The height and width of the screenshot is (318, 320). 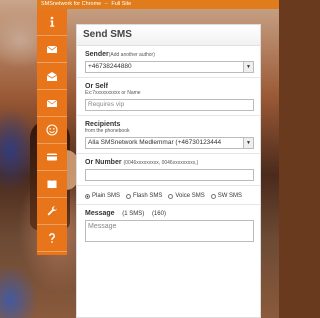 I want to click on sidebar-item-help, so click(x=52, y=238).